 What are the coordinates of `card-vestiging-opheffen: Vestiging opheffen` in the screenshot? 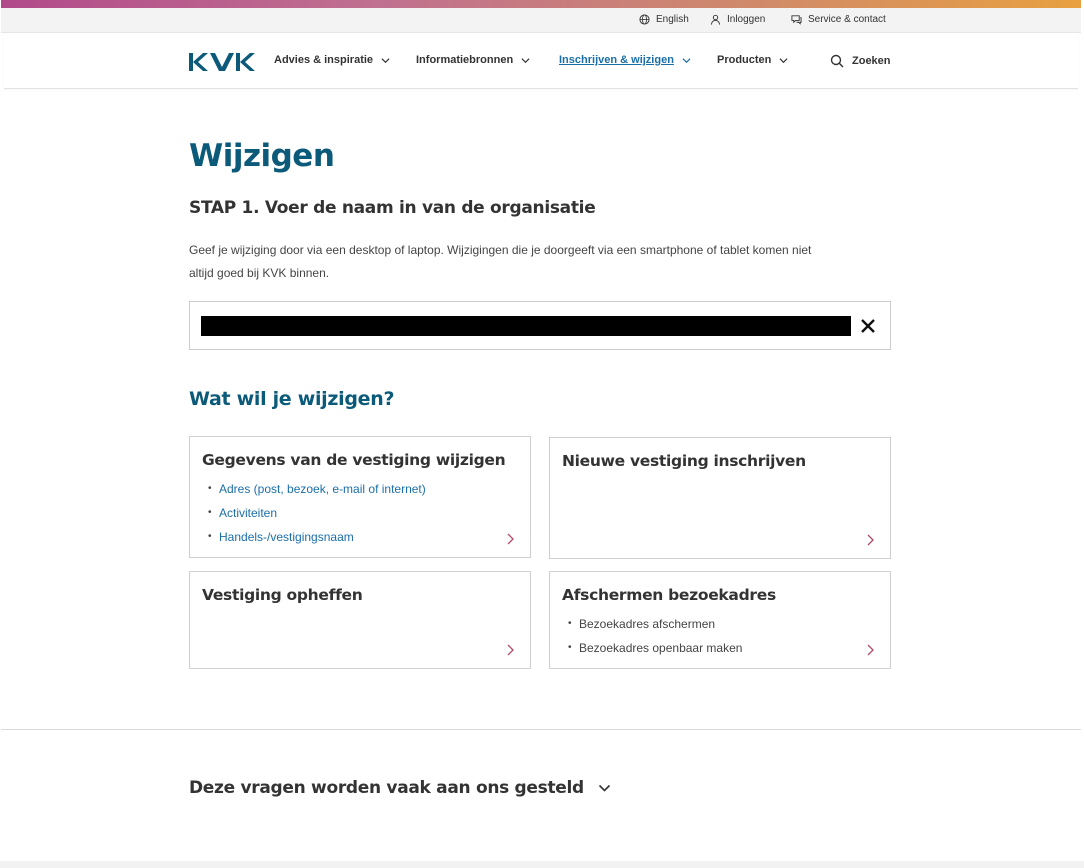 It's located at (360, 620).